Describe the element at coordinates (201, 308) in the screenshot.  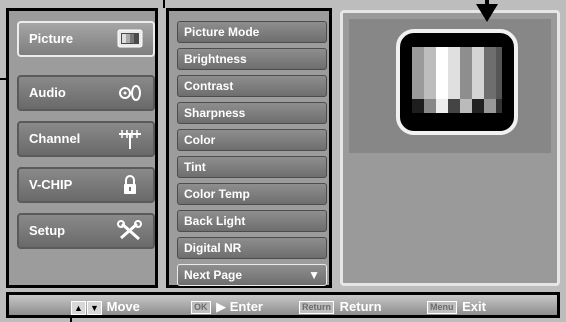
I see `ok-key-icon: OK` at that location.